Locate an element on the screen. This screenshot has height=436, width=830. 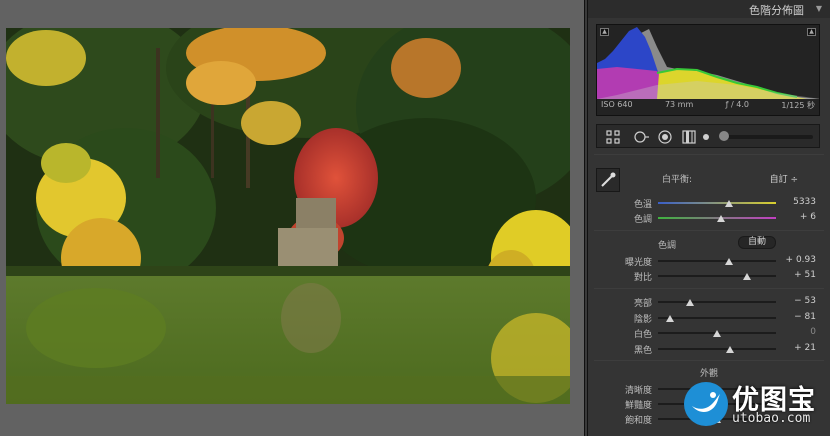
auto-tone-button: 自動 is located at coordinates (757, 242).